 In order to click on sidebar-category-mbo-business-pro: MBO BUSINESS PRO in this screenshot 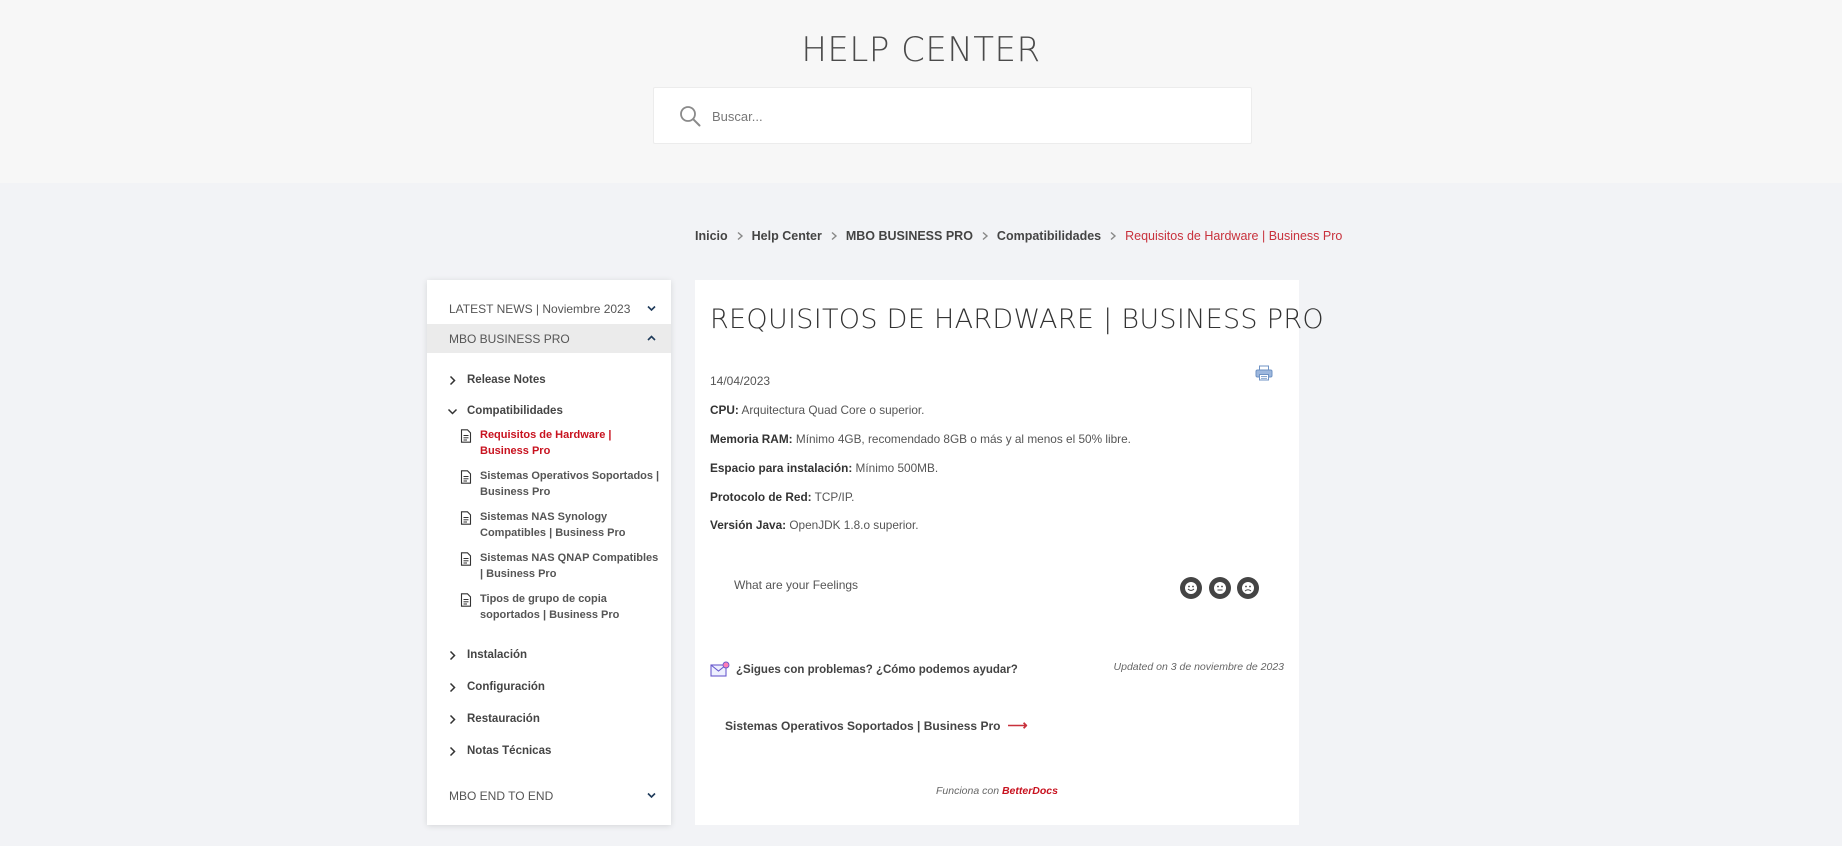, I will do `click(549, 338)`.